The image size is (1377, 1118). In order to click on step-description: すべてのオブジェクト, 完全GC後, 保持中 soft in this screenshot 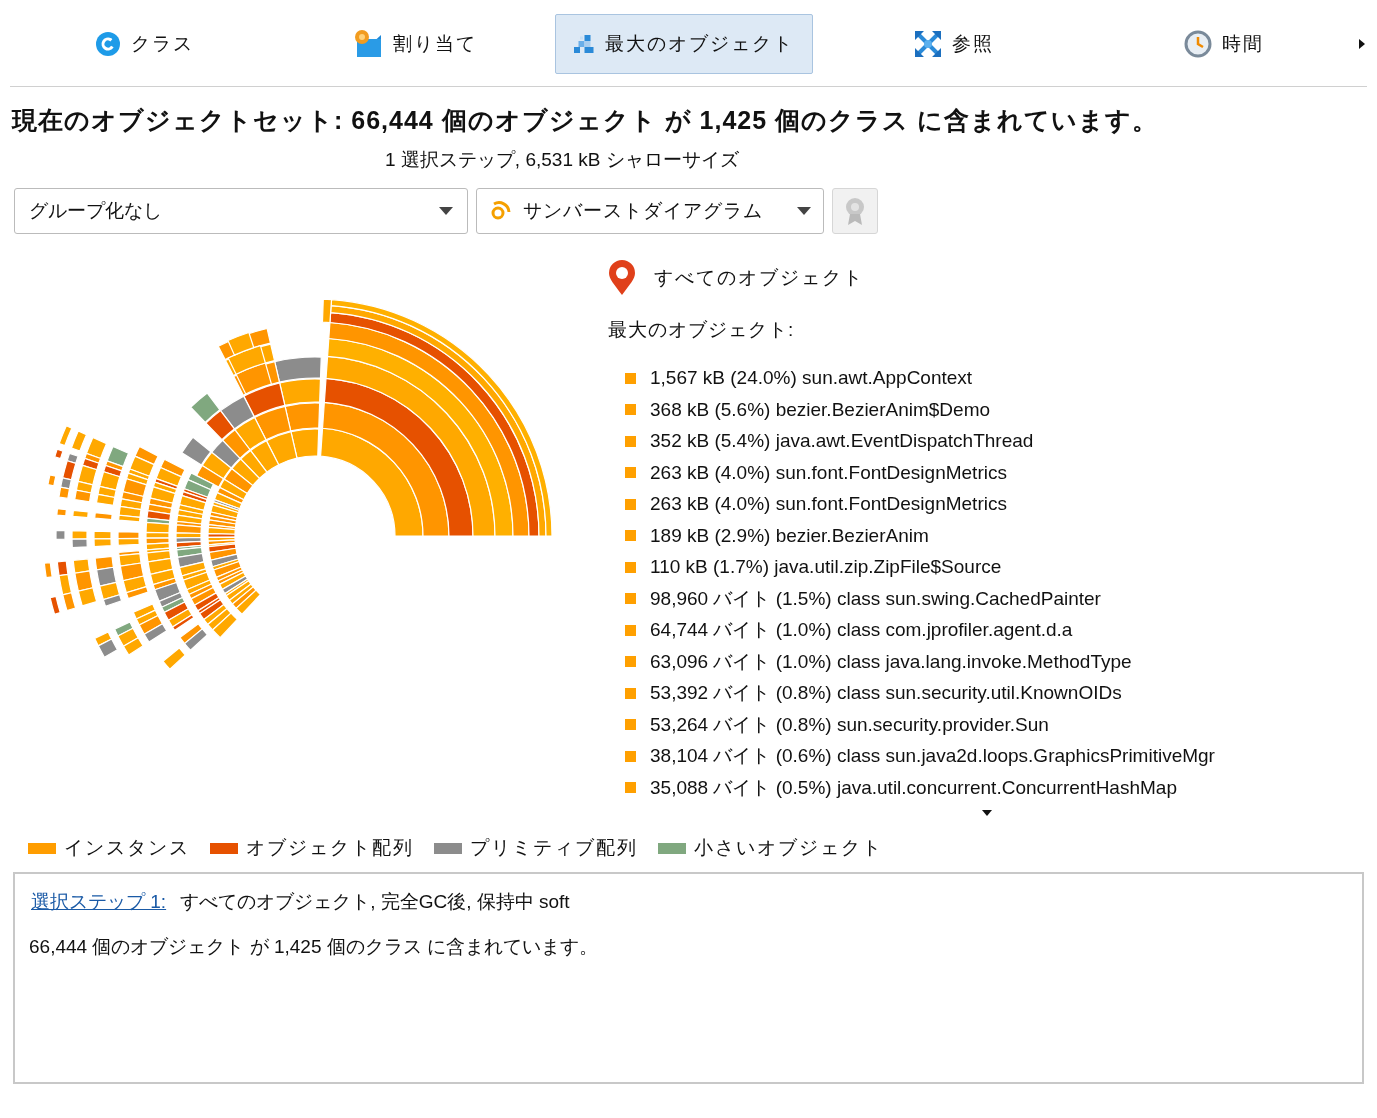, I will do `click(375, 902)`.